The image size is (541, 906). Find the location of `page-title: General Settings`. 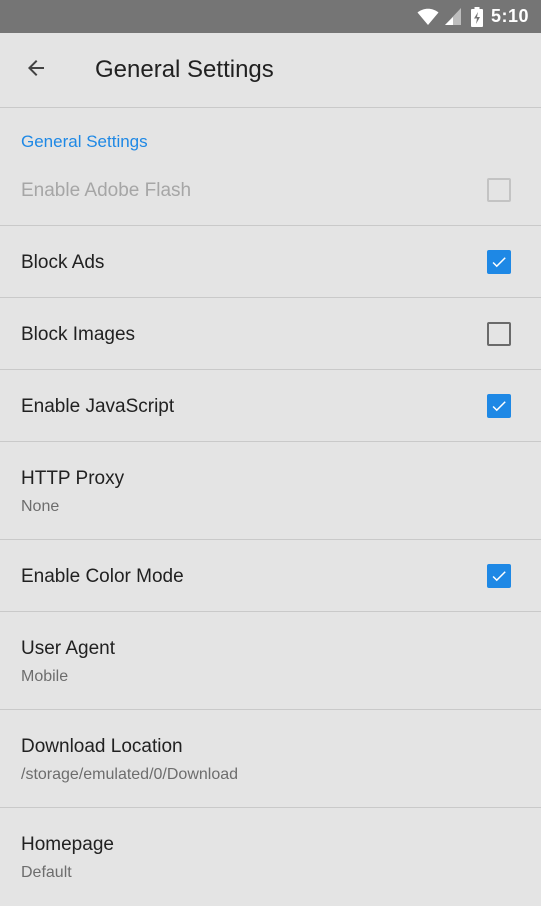

page-title: General Settings is located at coordinates (184, 69).